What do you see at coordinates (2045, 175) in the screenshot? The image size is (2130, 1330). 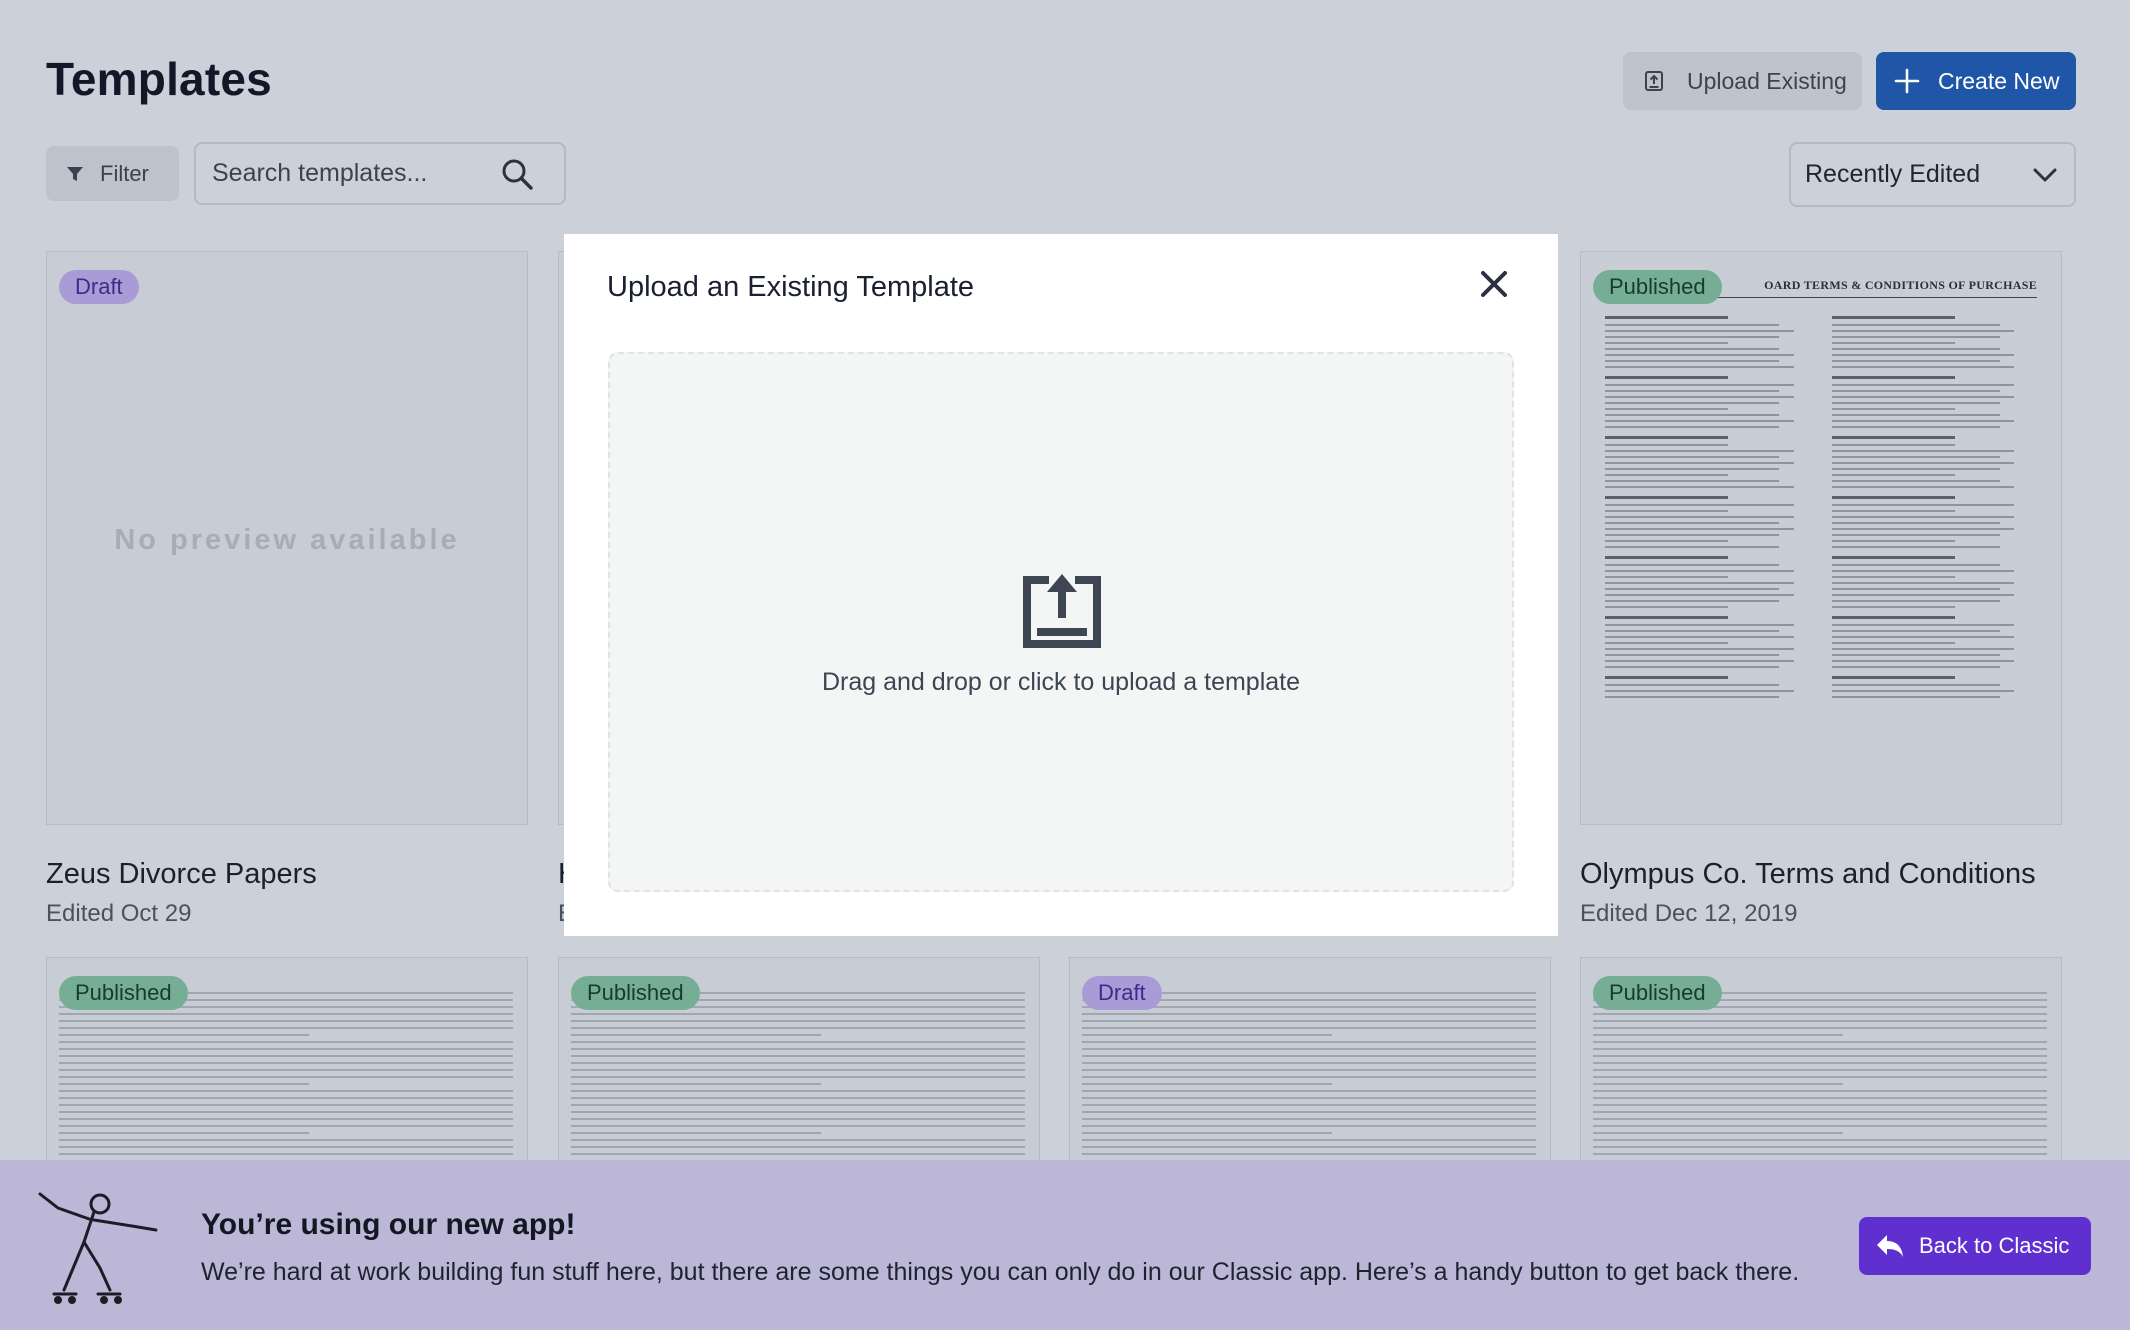 I see `chevron-down-icon` at bounding box center [2045, 175].